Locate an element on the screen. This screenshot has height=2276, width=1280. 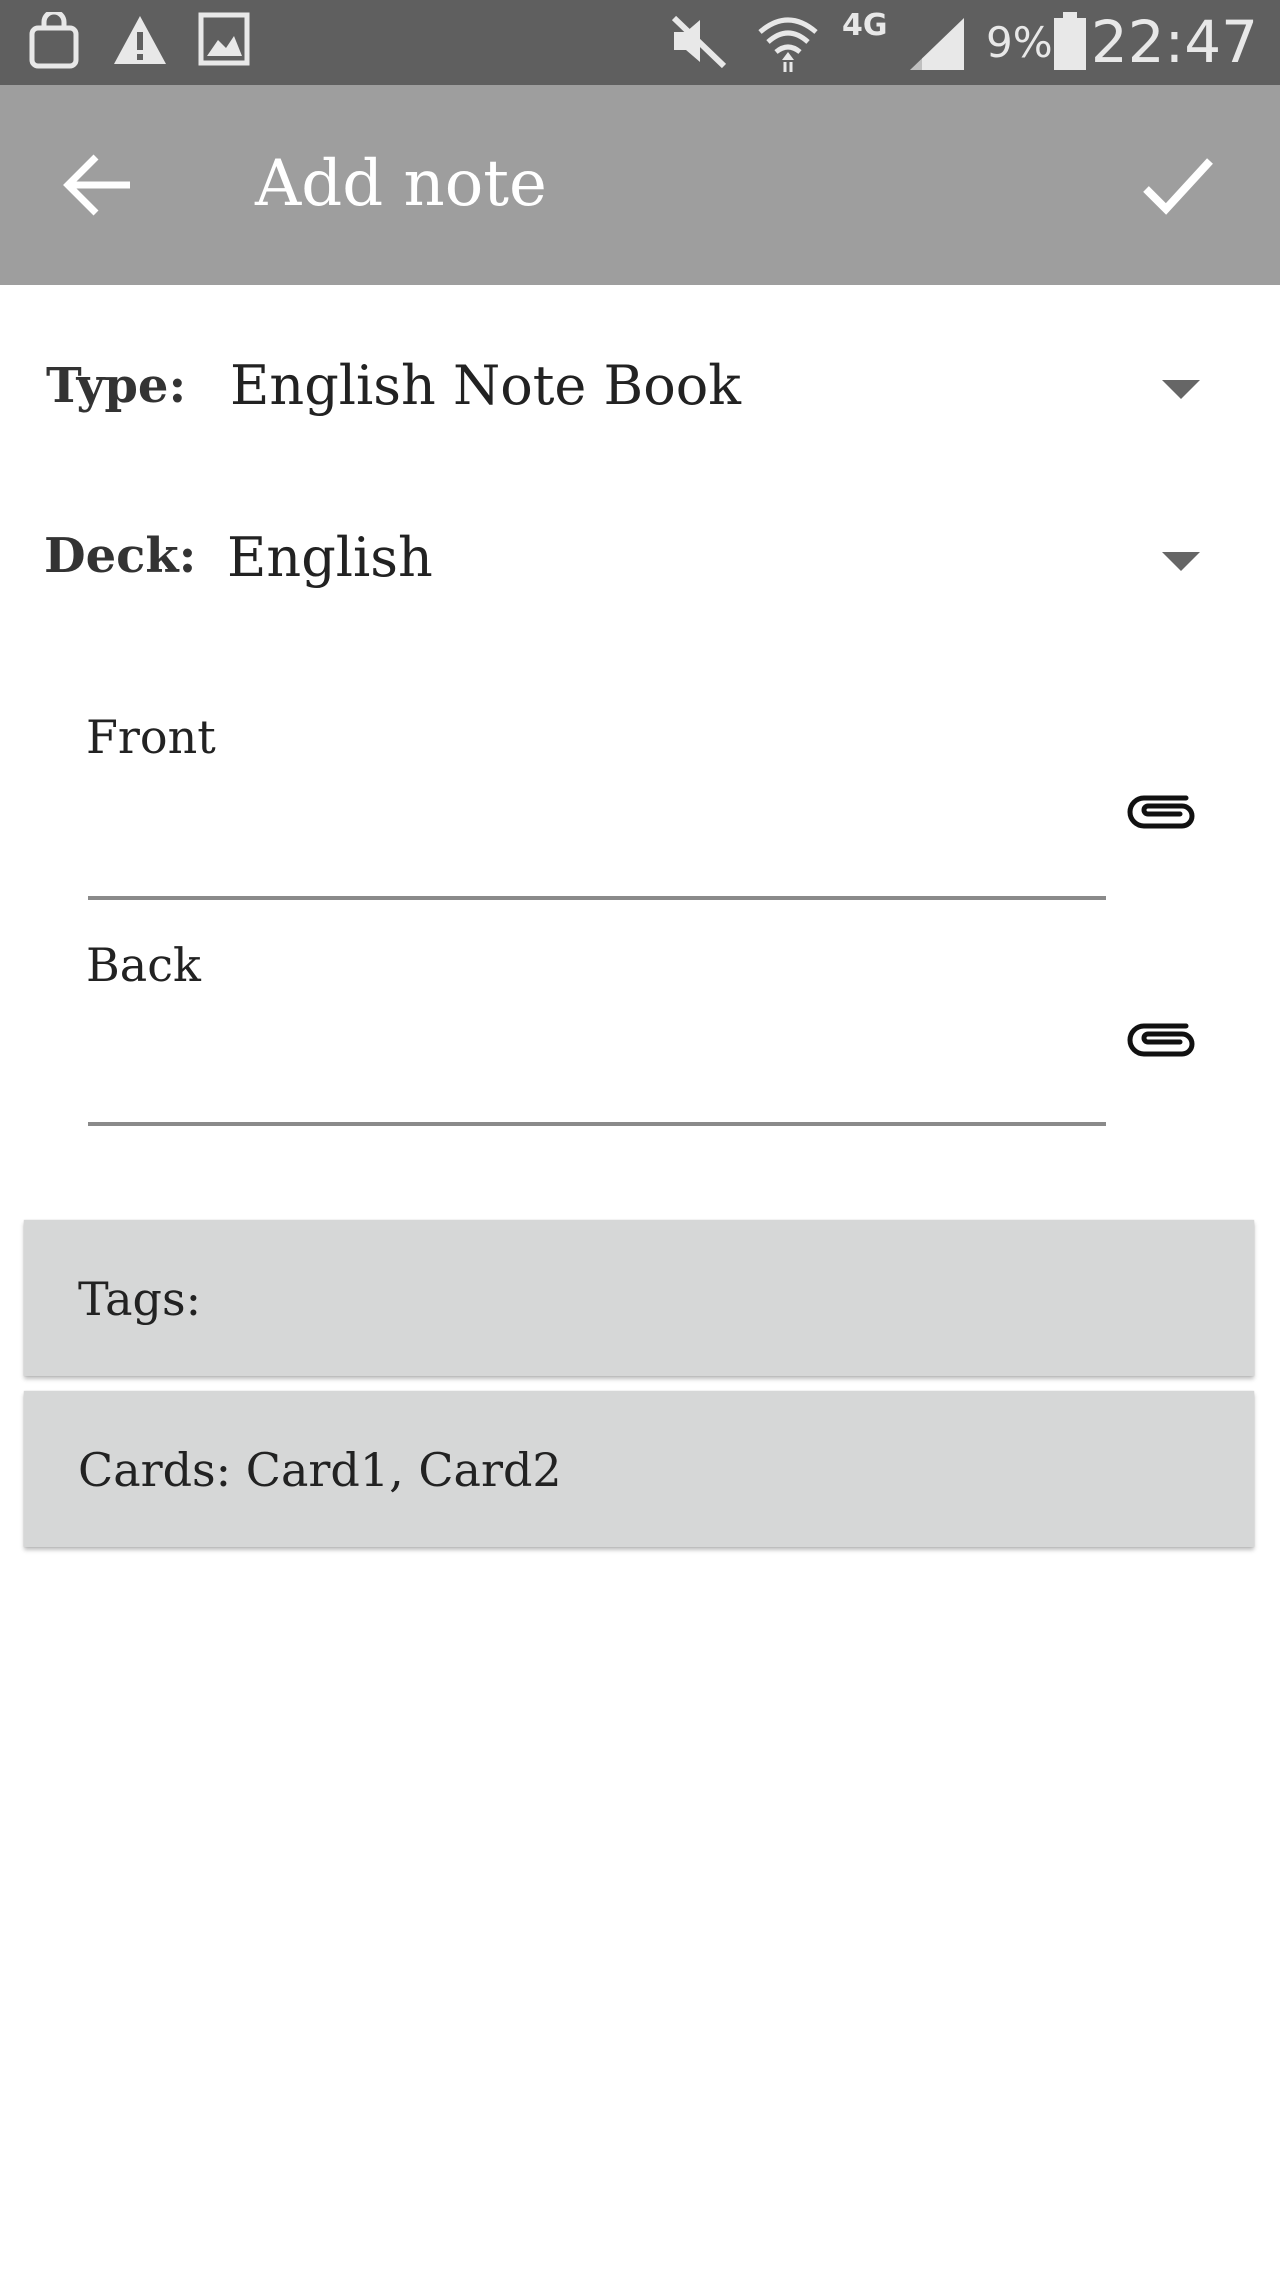
battery-percentage: 9% is located at coordinates (1019, 42).